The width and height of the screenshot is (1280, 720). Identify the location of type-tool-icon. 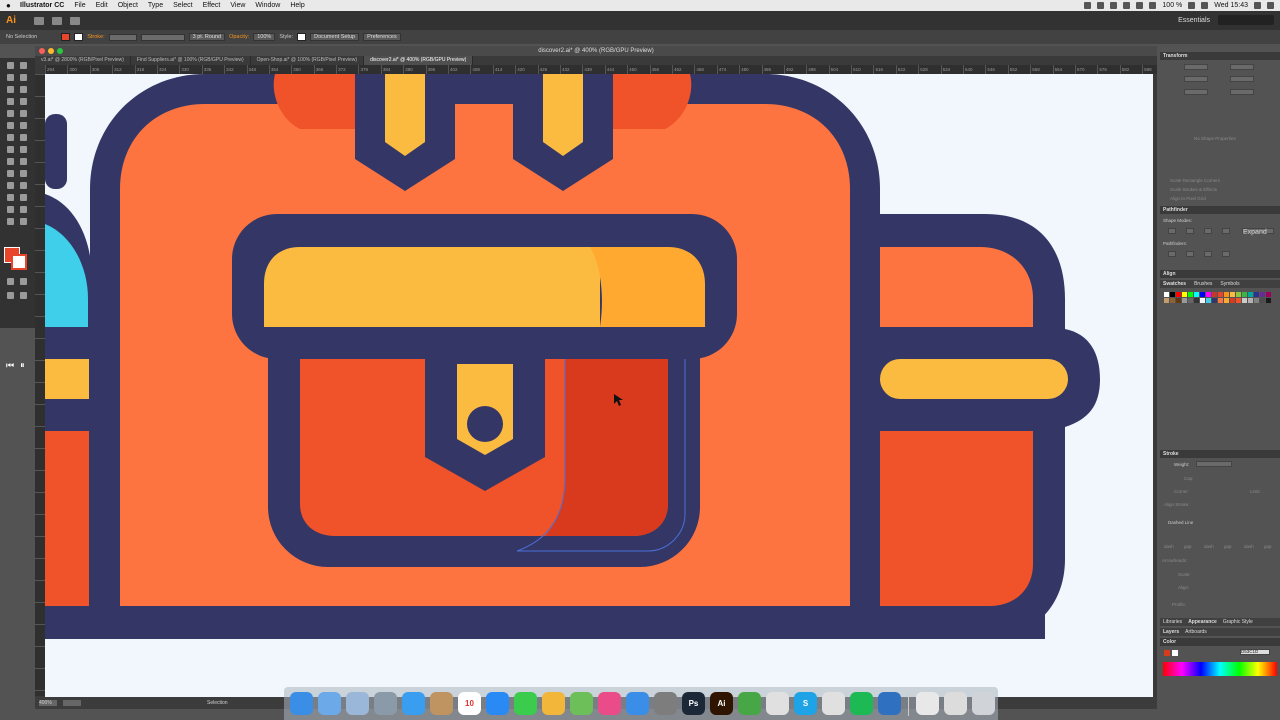
(10, 101).